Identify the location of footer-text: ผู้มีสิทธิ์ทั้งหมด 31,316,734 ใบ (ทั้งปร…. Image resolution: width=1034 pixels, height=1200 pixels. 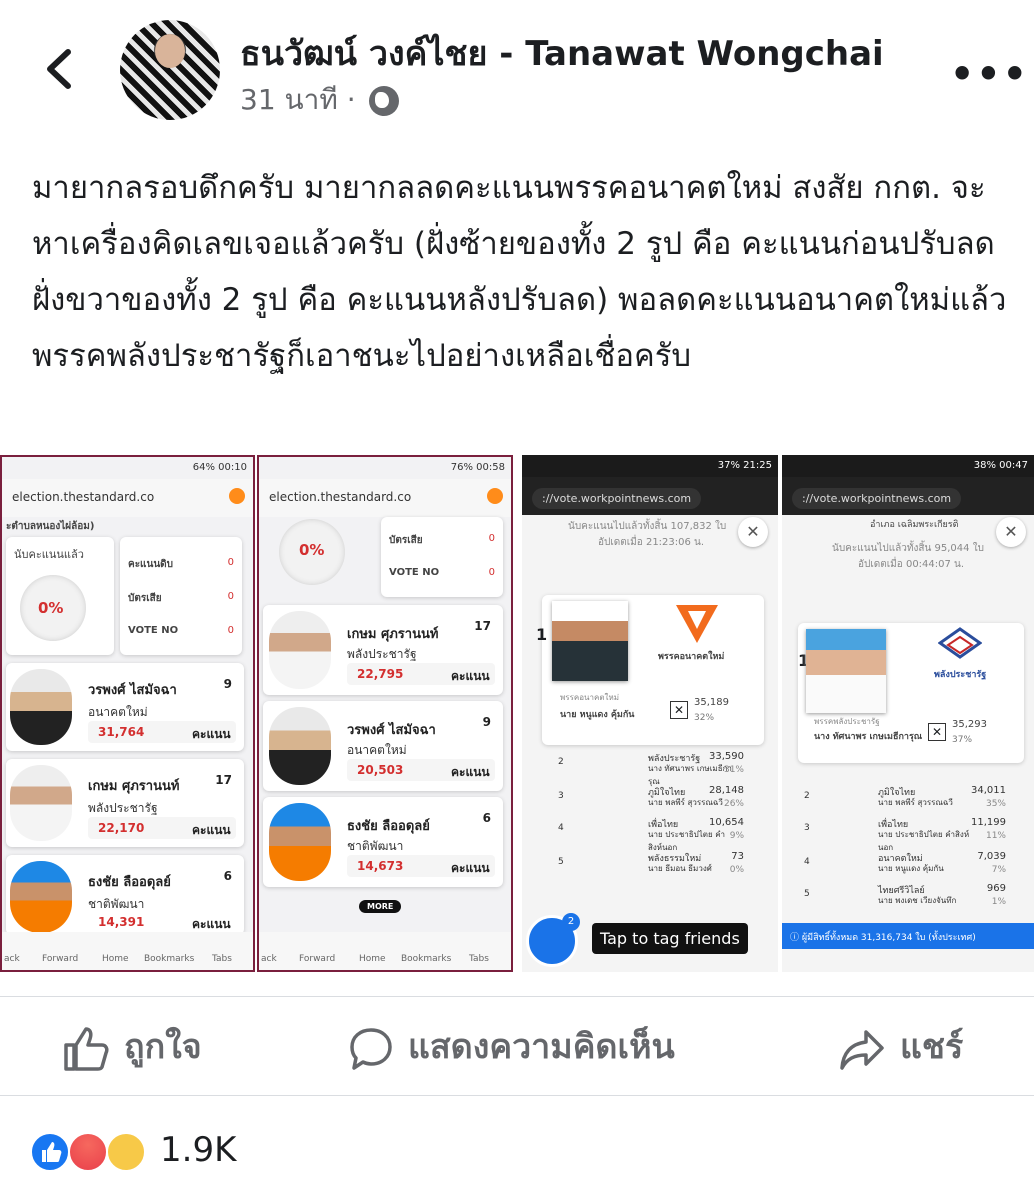
(888, 938).